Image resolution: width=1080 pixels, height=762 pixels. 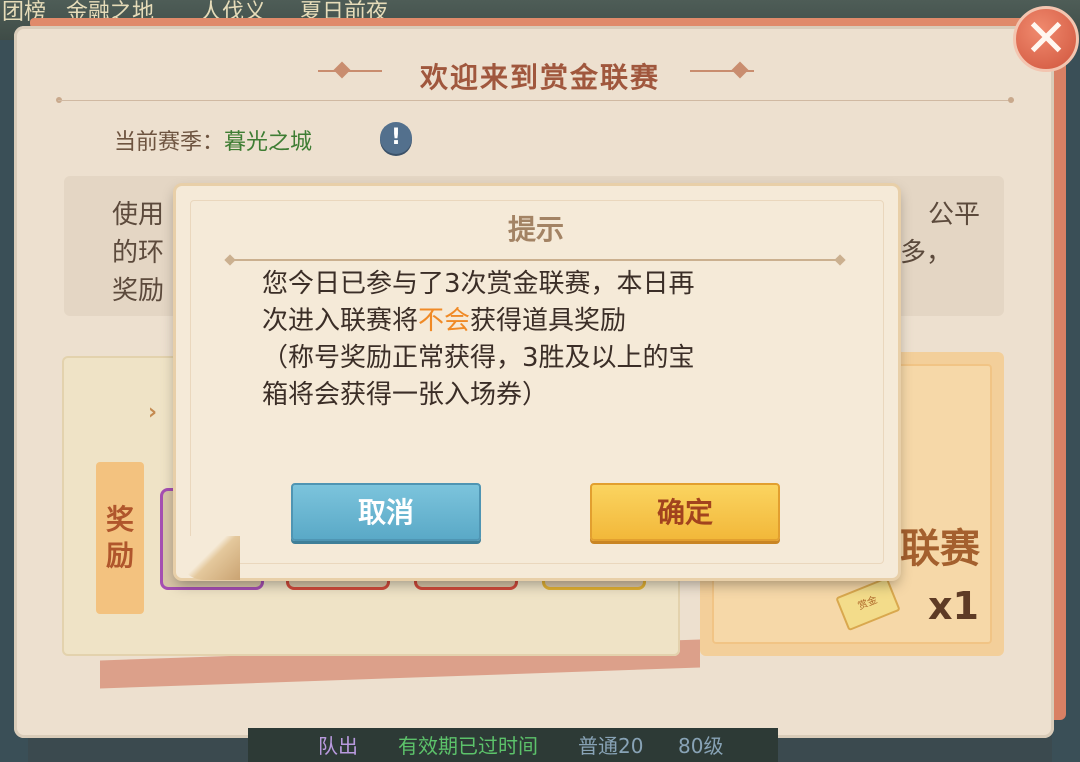 What do you see at coordinates (119, 519) in the screenshot?
I see `reward-tag-char: 奖` at bounding box center [119, 519].